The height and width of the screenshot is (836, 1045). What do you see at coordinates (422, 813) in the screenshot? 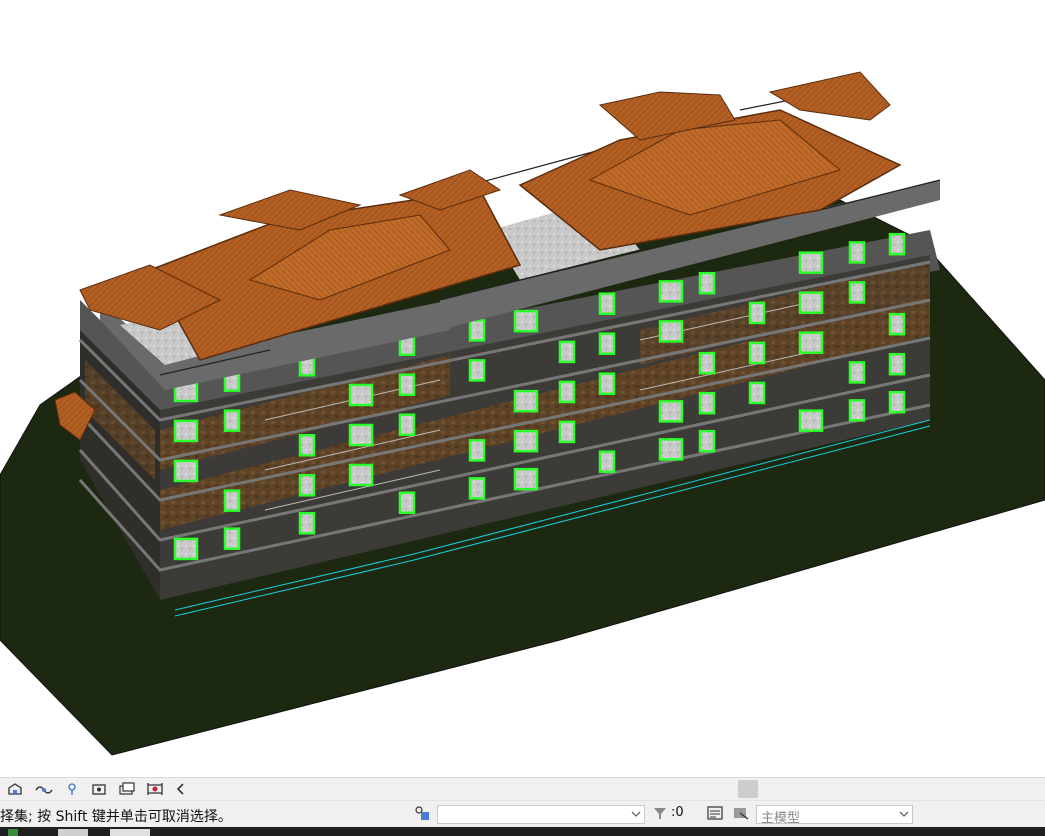
I see `workset-icon` at bounding box center [422, 813].